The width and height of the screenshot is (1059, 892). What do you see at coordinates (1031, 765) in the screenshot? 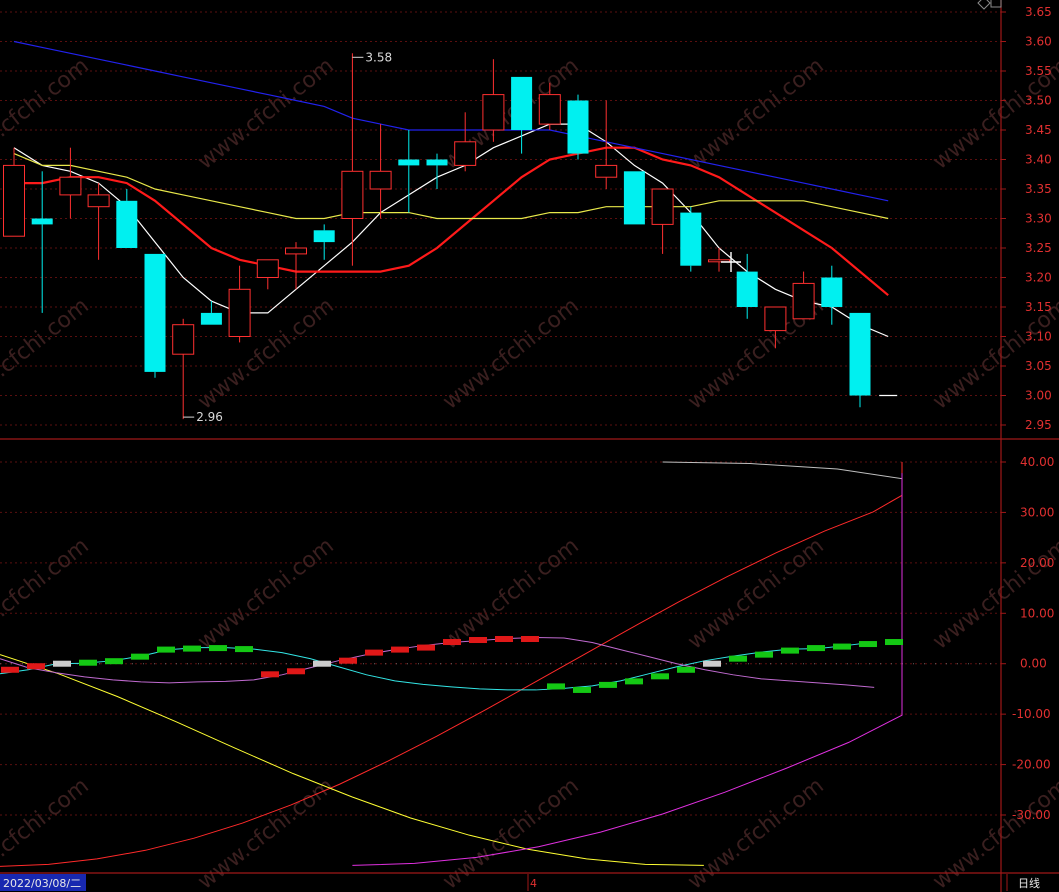
I see `indicator-tick-label: -20.00` at bounding box center [1031, 765].